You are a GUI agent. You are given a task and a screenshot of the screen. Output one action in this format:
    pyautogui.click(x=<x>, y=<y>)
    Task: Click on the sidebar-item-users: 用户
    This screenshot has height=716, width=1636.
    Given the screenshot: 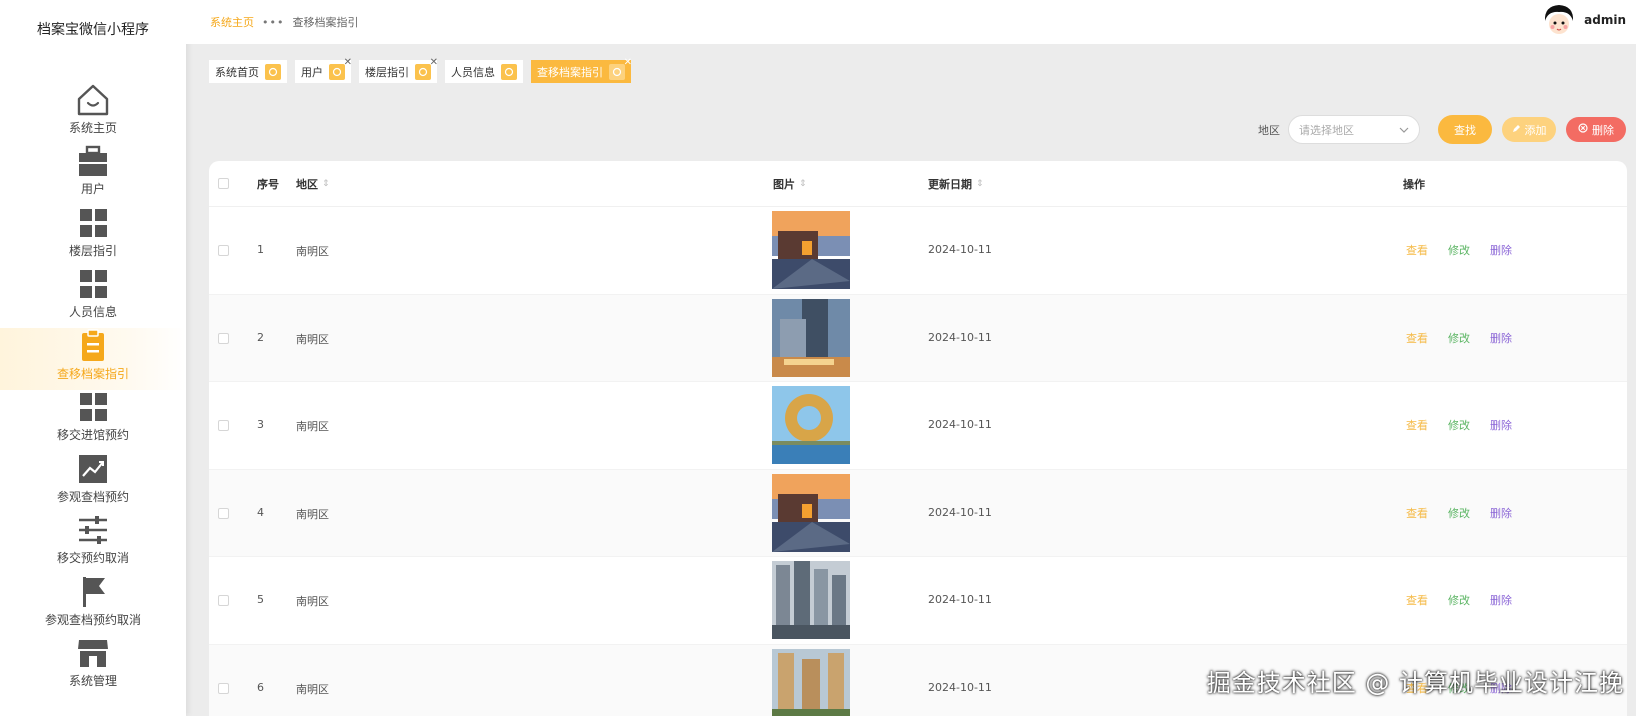 What is the action you would take?
    pyautogui.click(x=93, y=175)
    